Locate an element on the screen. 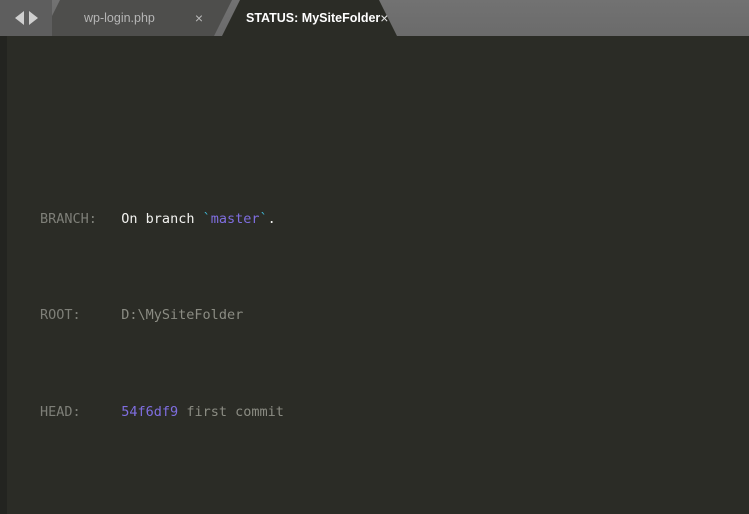  head-line: HEAD: 54f6df9 first commit is located at coordinates (162, 412).